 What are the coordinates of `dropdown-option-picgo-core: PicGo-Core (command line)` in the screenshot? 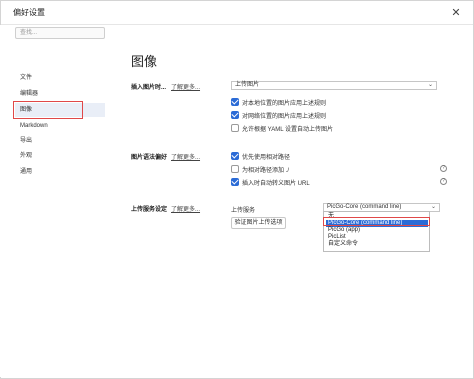 It's located at (377, 223).